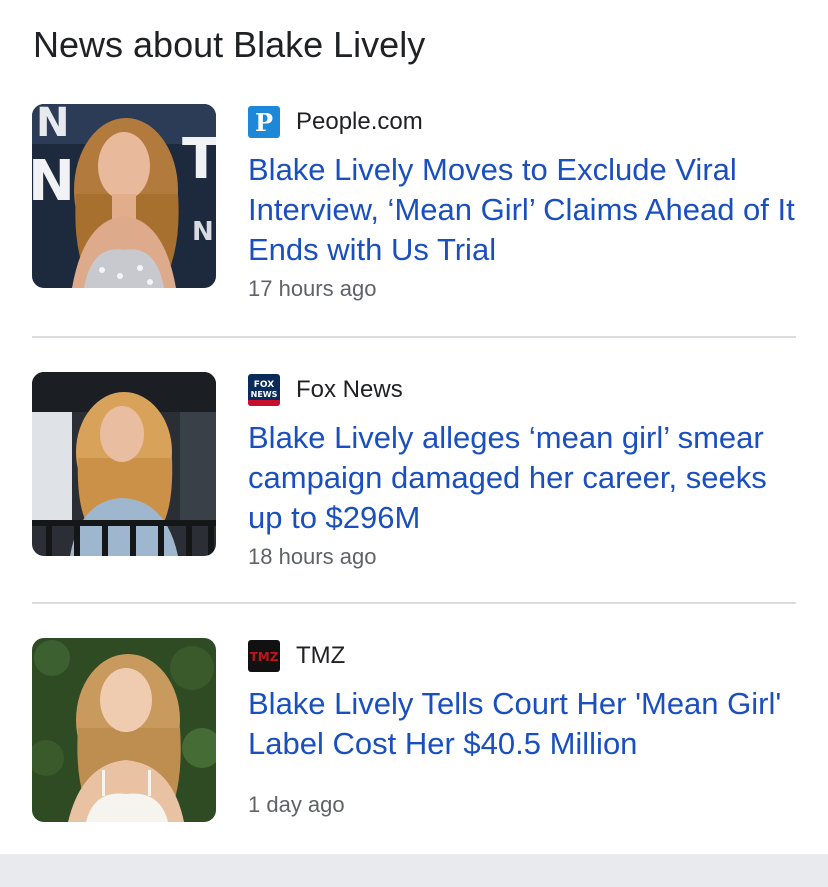 The height and width of the screenshot is (887, 828). What do you see at coordinates (321, 655) in the screenshot?
I see `source-name: TMZ` at bounding box center [321, 655].